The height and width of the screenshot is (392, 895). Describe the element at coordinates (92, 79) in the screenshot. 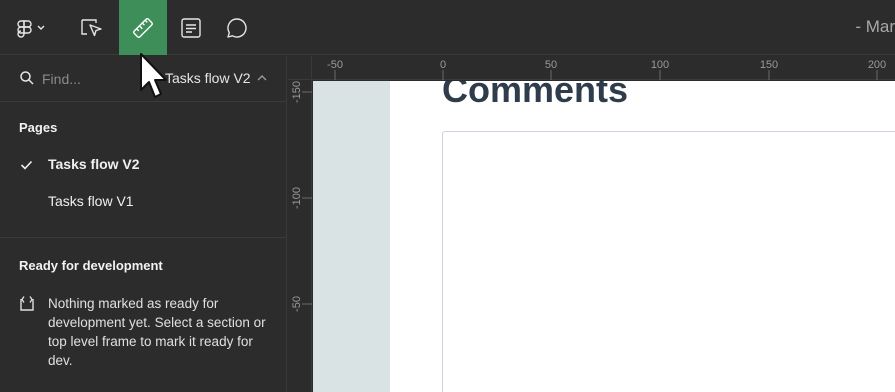

I see `search-input` at that location.